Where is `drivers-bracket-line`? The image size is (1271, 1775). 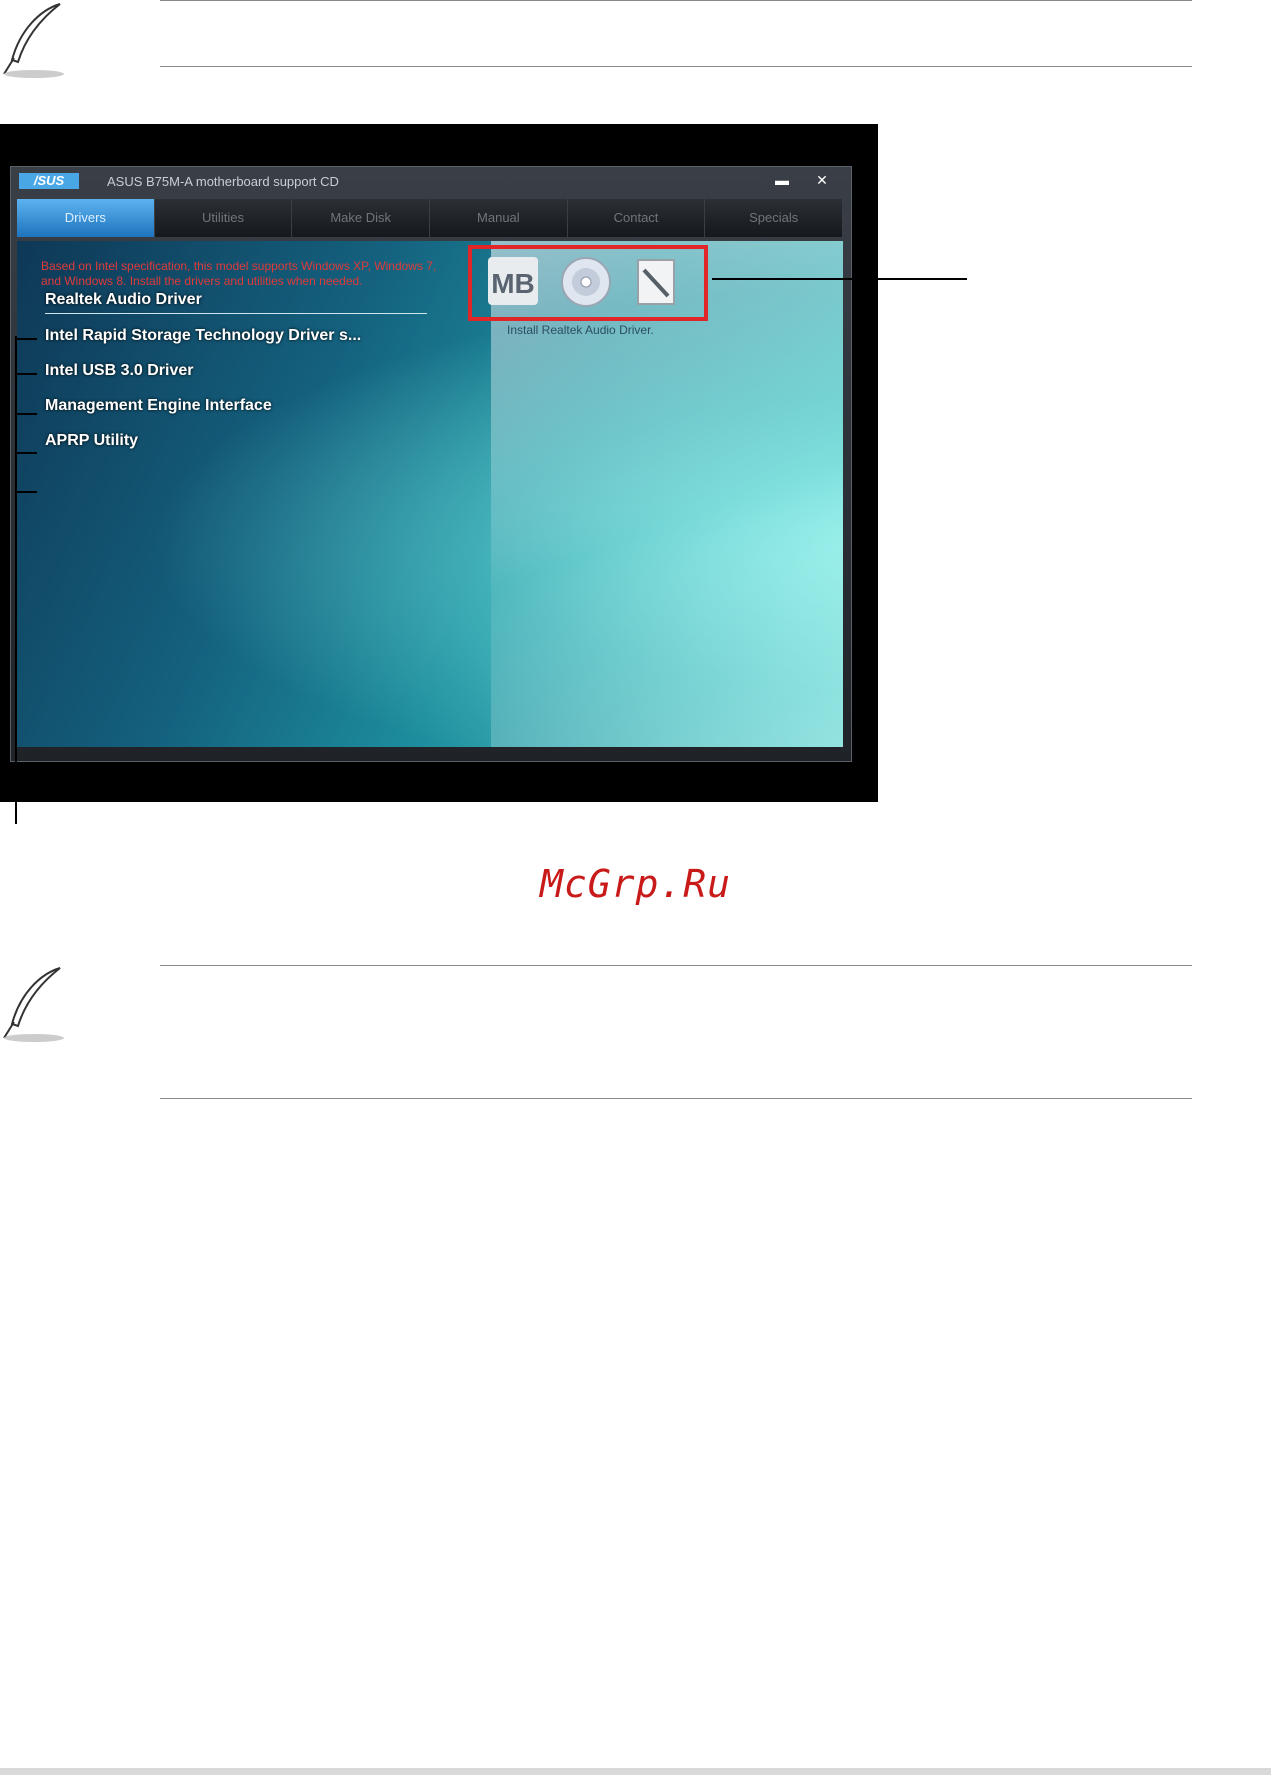 drivers-bracket-line is located at coordinates (16, 580).